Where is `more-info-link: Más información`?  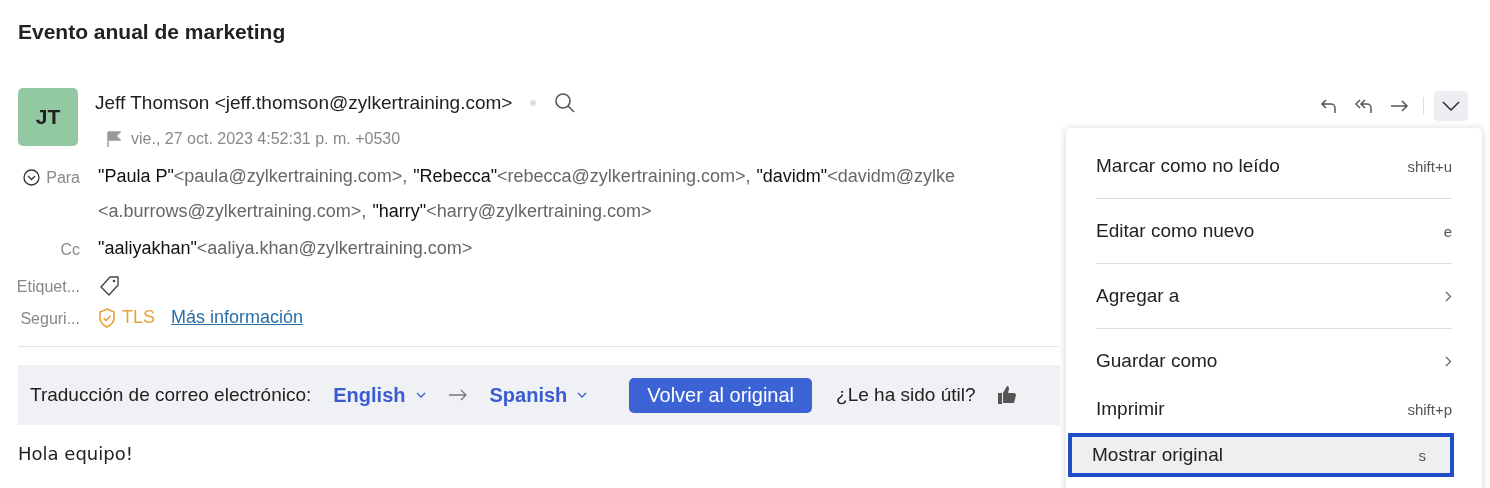
more-info-link: Más información is located at coordinates (237, 317).